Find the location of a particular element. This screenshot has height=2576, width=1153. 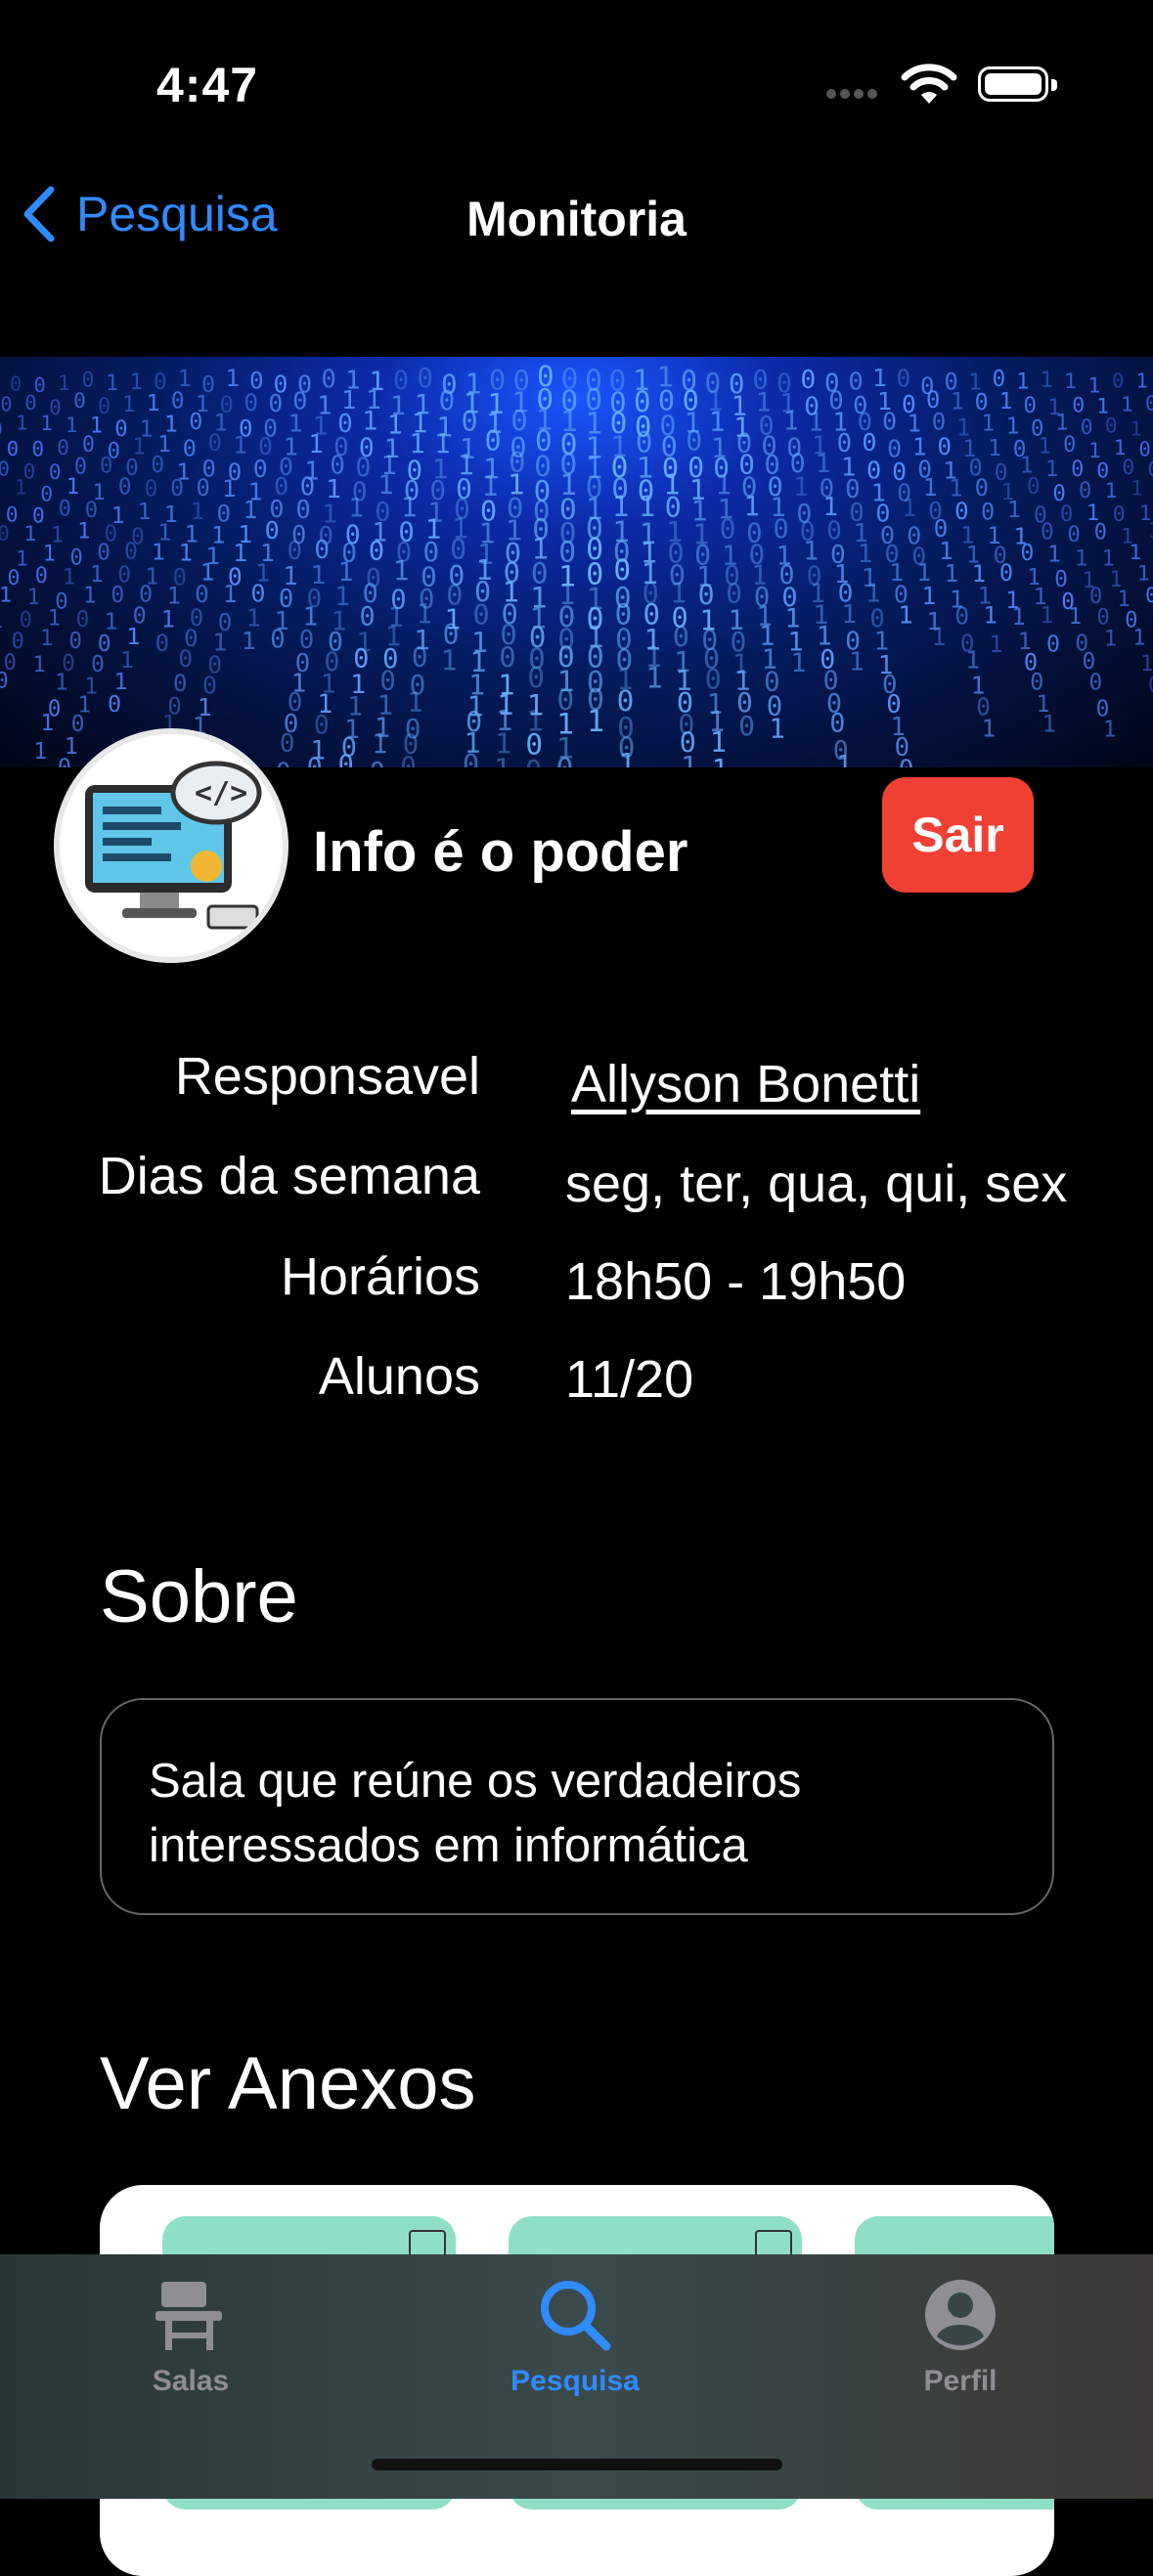

tab-pesquisa: Pesquisa is located at coordinates (575, 2337).